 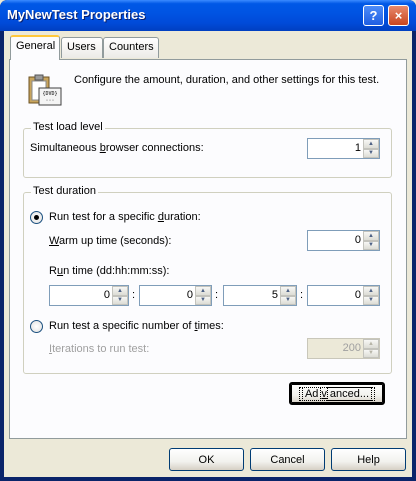 I want to click on run-time-days-value: 0, so click(x=107, y=295).